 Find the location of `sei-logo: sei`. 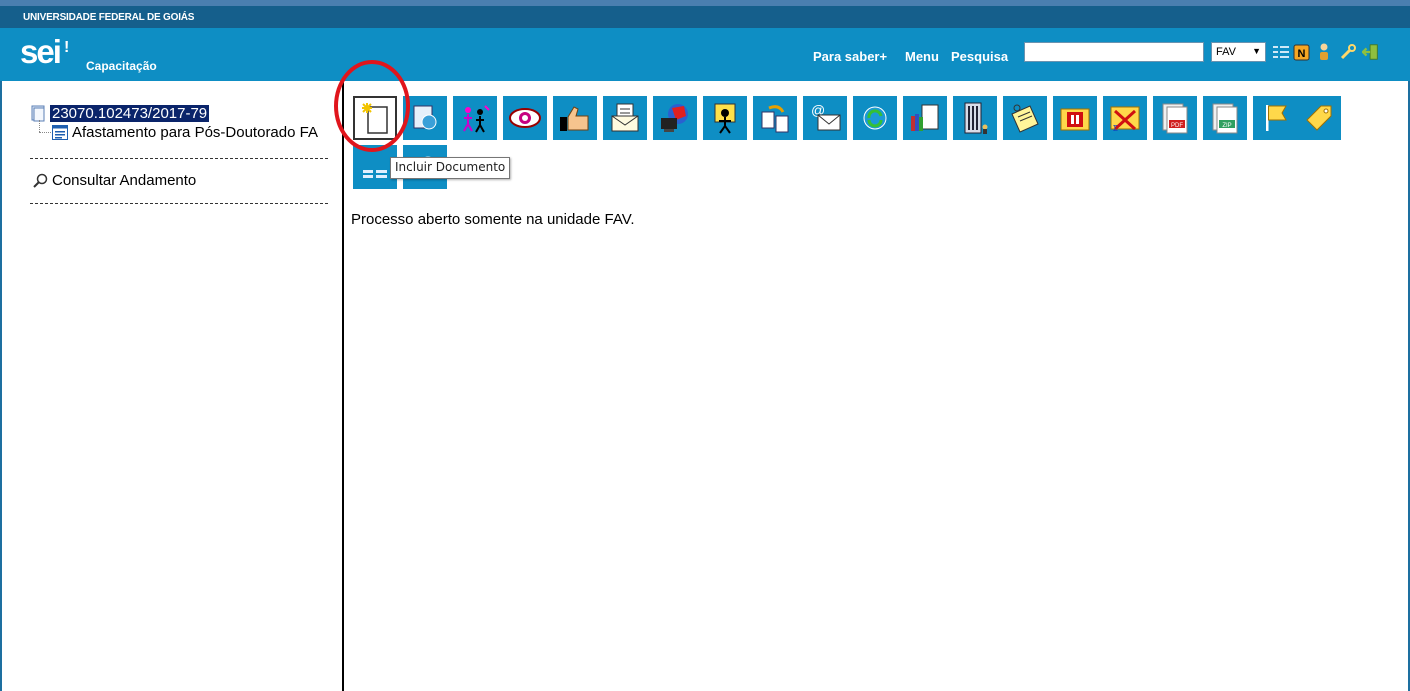

sei-logo: sei is located at coordinates (41, 51).